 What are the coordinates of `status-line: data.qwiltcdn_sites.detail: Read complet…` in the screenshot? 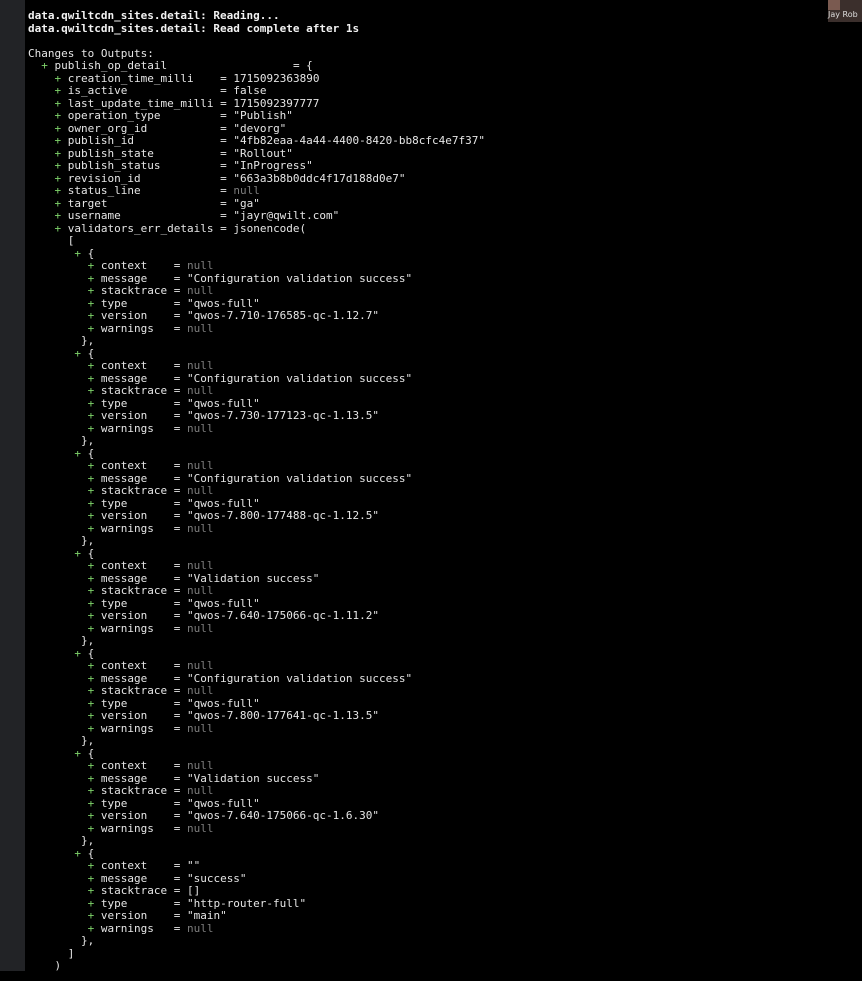 It's located at (438, 29).